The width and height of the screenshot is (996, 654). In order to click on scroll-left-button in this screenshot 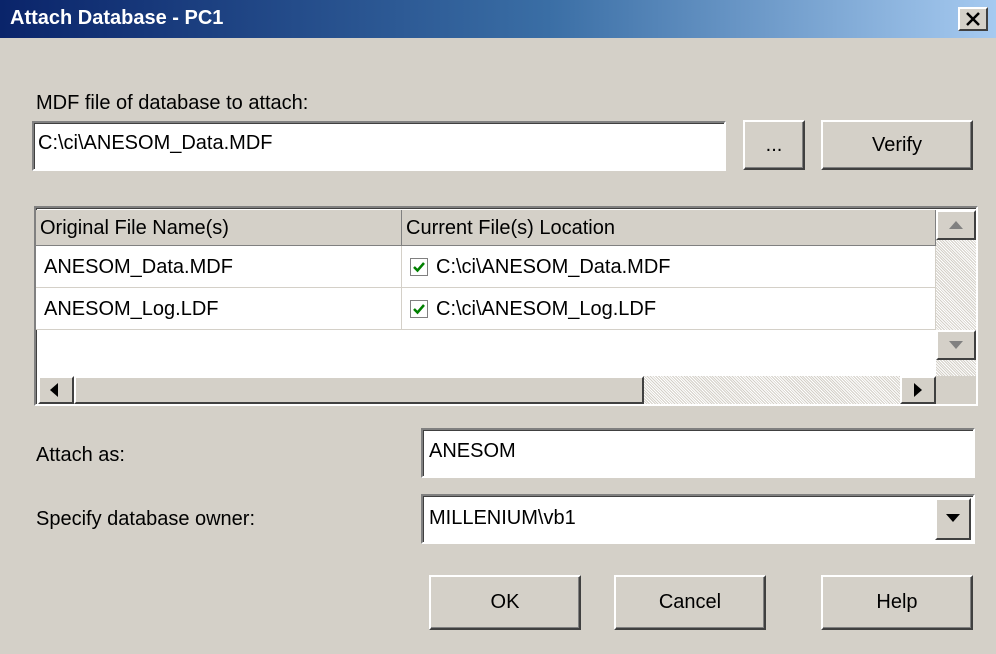, I will do `click(56, 390)`.